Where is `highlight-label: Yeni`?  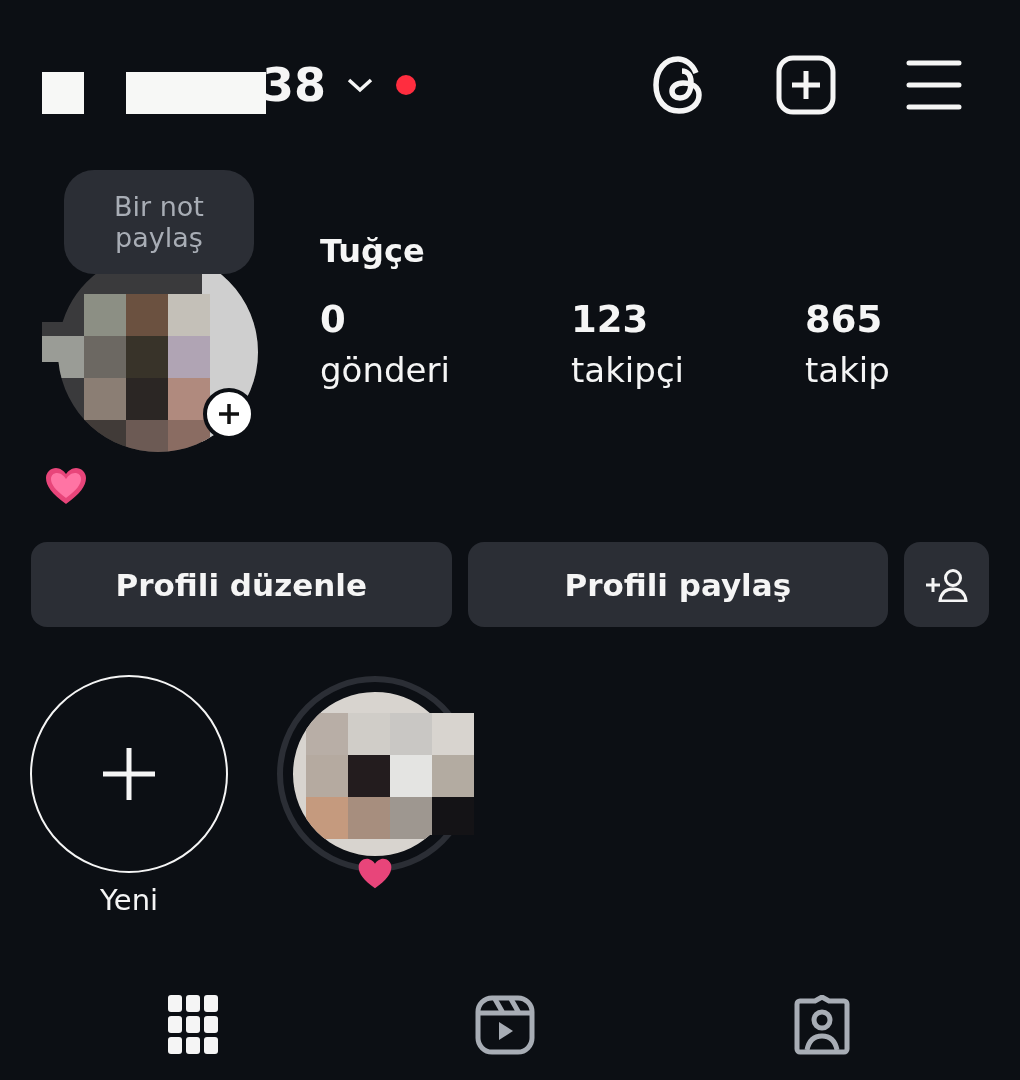 highlight-label: Yeni is located at coordinates (129, 900).